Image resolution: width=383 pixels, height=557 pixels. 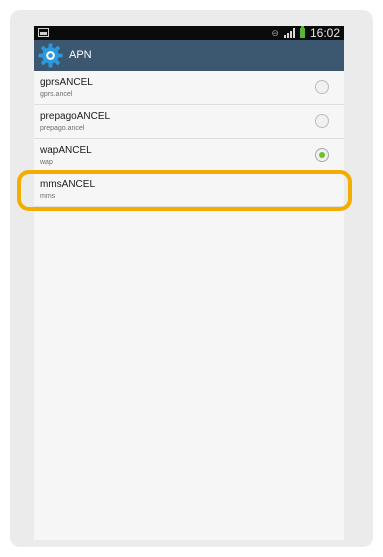 What do you see at coordinates (275, 33) in the screenshot?
I see `sync-icon: ⊖` at bounding box center [275, 33].